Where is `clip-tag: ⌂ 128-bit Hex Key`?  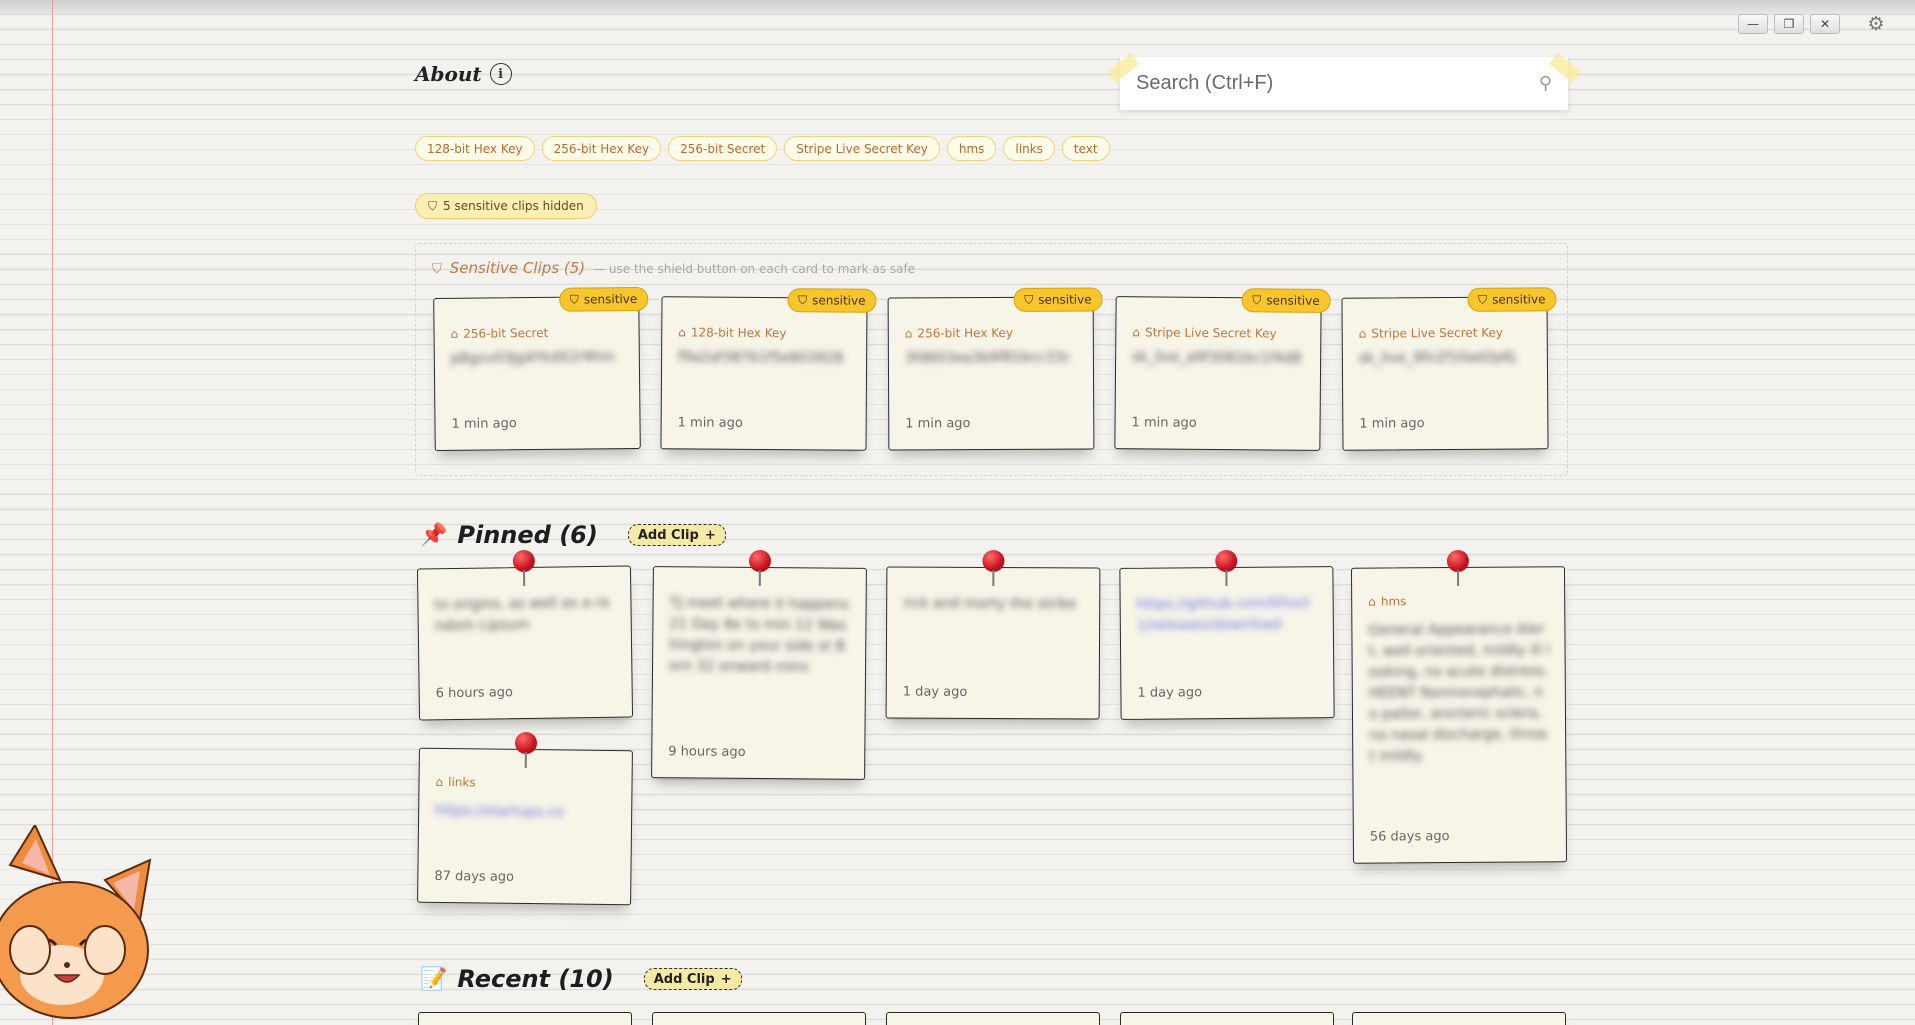 clip-tag: ⌂ 128-bit Hex Key is located at coordinates (732, 332).